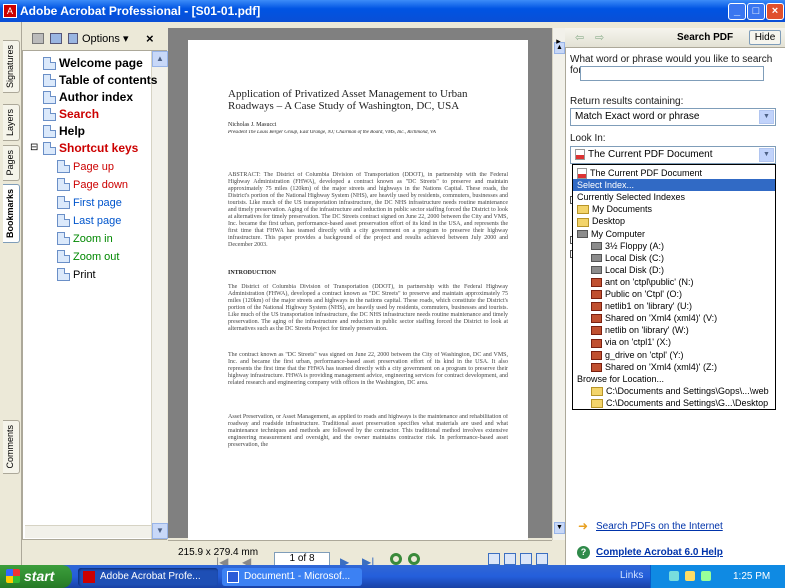 Image resolution: width=785 pixels, height=588 pixels. What do you see at coordinates (579, 37) in the screenshot?
I see `back-arrow-icon: ⇦` at bounding box center [579, 37].